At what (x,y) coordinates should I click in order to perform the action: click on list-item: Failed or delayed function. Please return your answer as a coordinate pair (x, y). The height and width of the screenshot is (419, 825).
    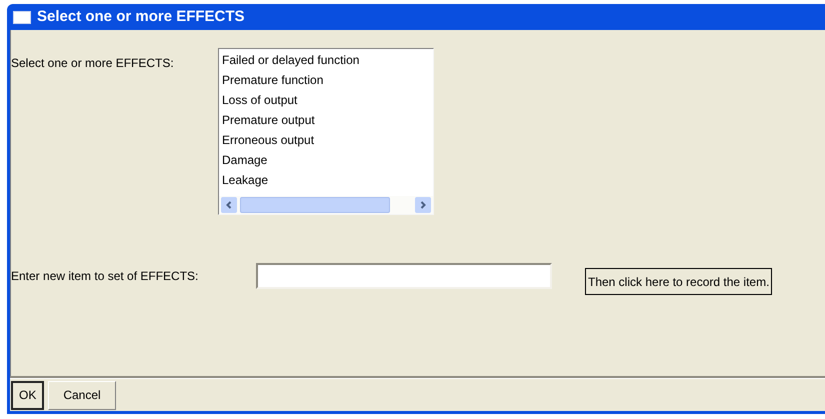
    Looking at the image, I should click on (327, 60).